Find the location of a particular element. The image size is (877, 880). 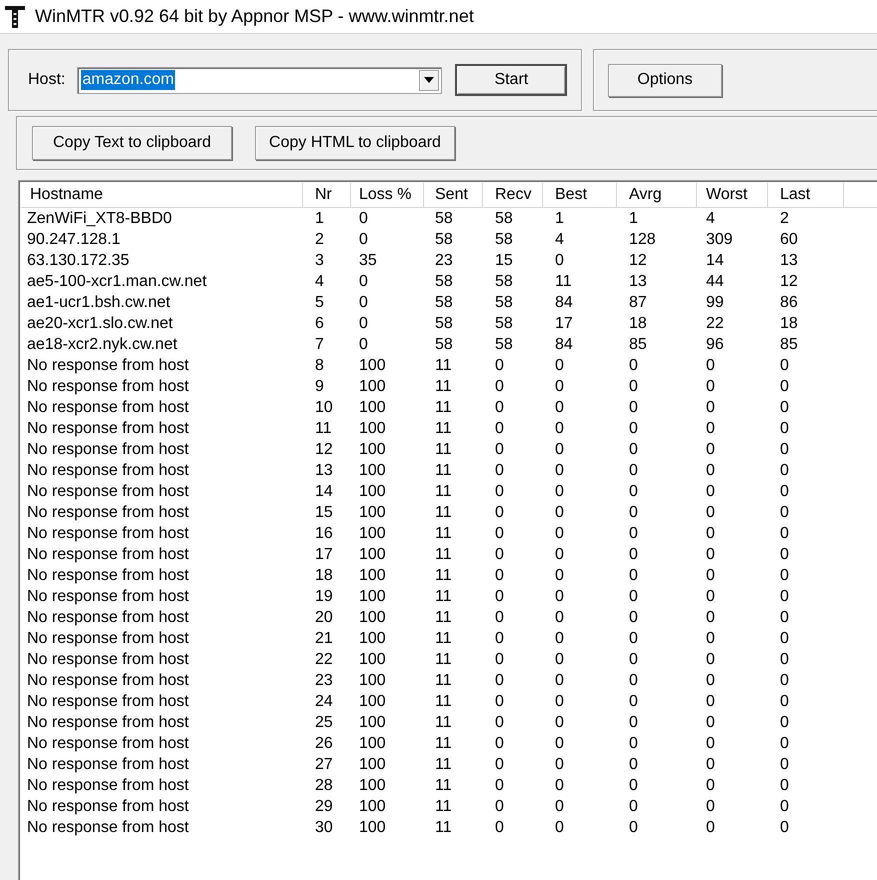

table-cell-text: 17 is located at coordinates (564, 324).